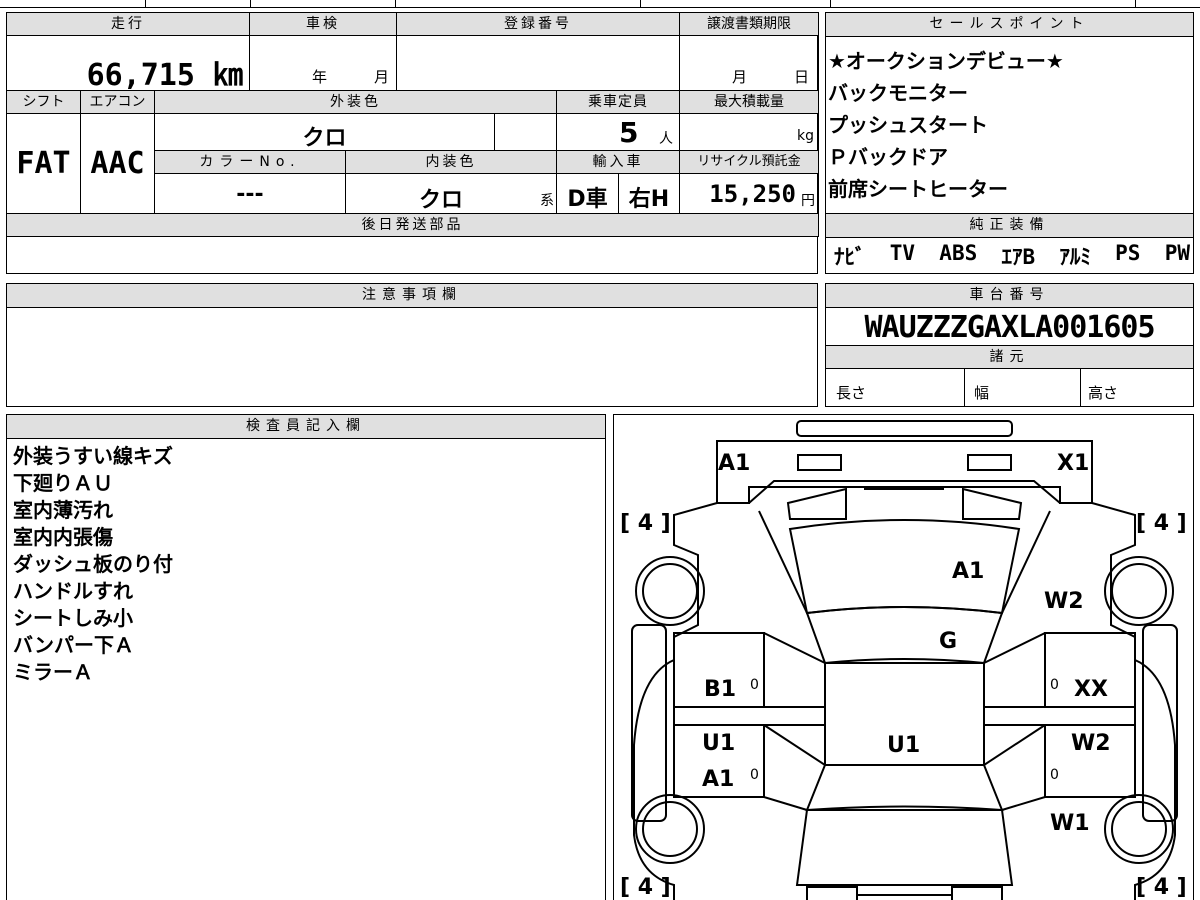 This screenshot has width=1200, height=900. I want to click on inspector-note: ダッシュ板のり付, so click(93, 564).